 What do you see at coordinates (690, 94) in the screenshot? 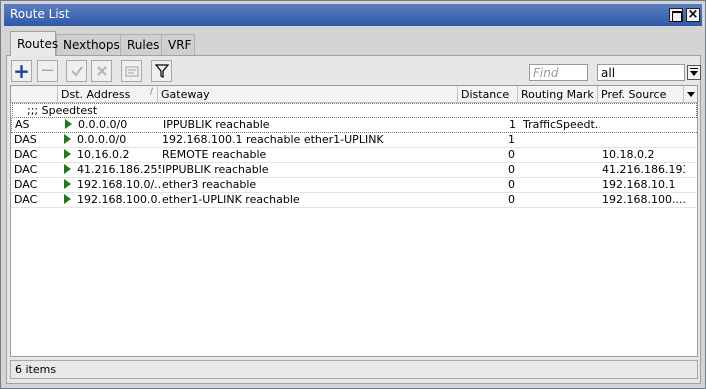
I see `column-menu-icon` at bounding box center [690, 94].